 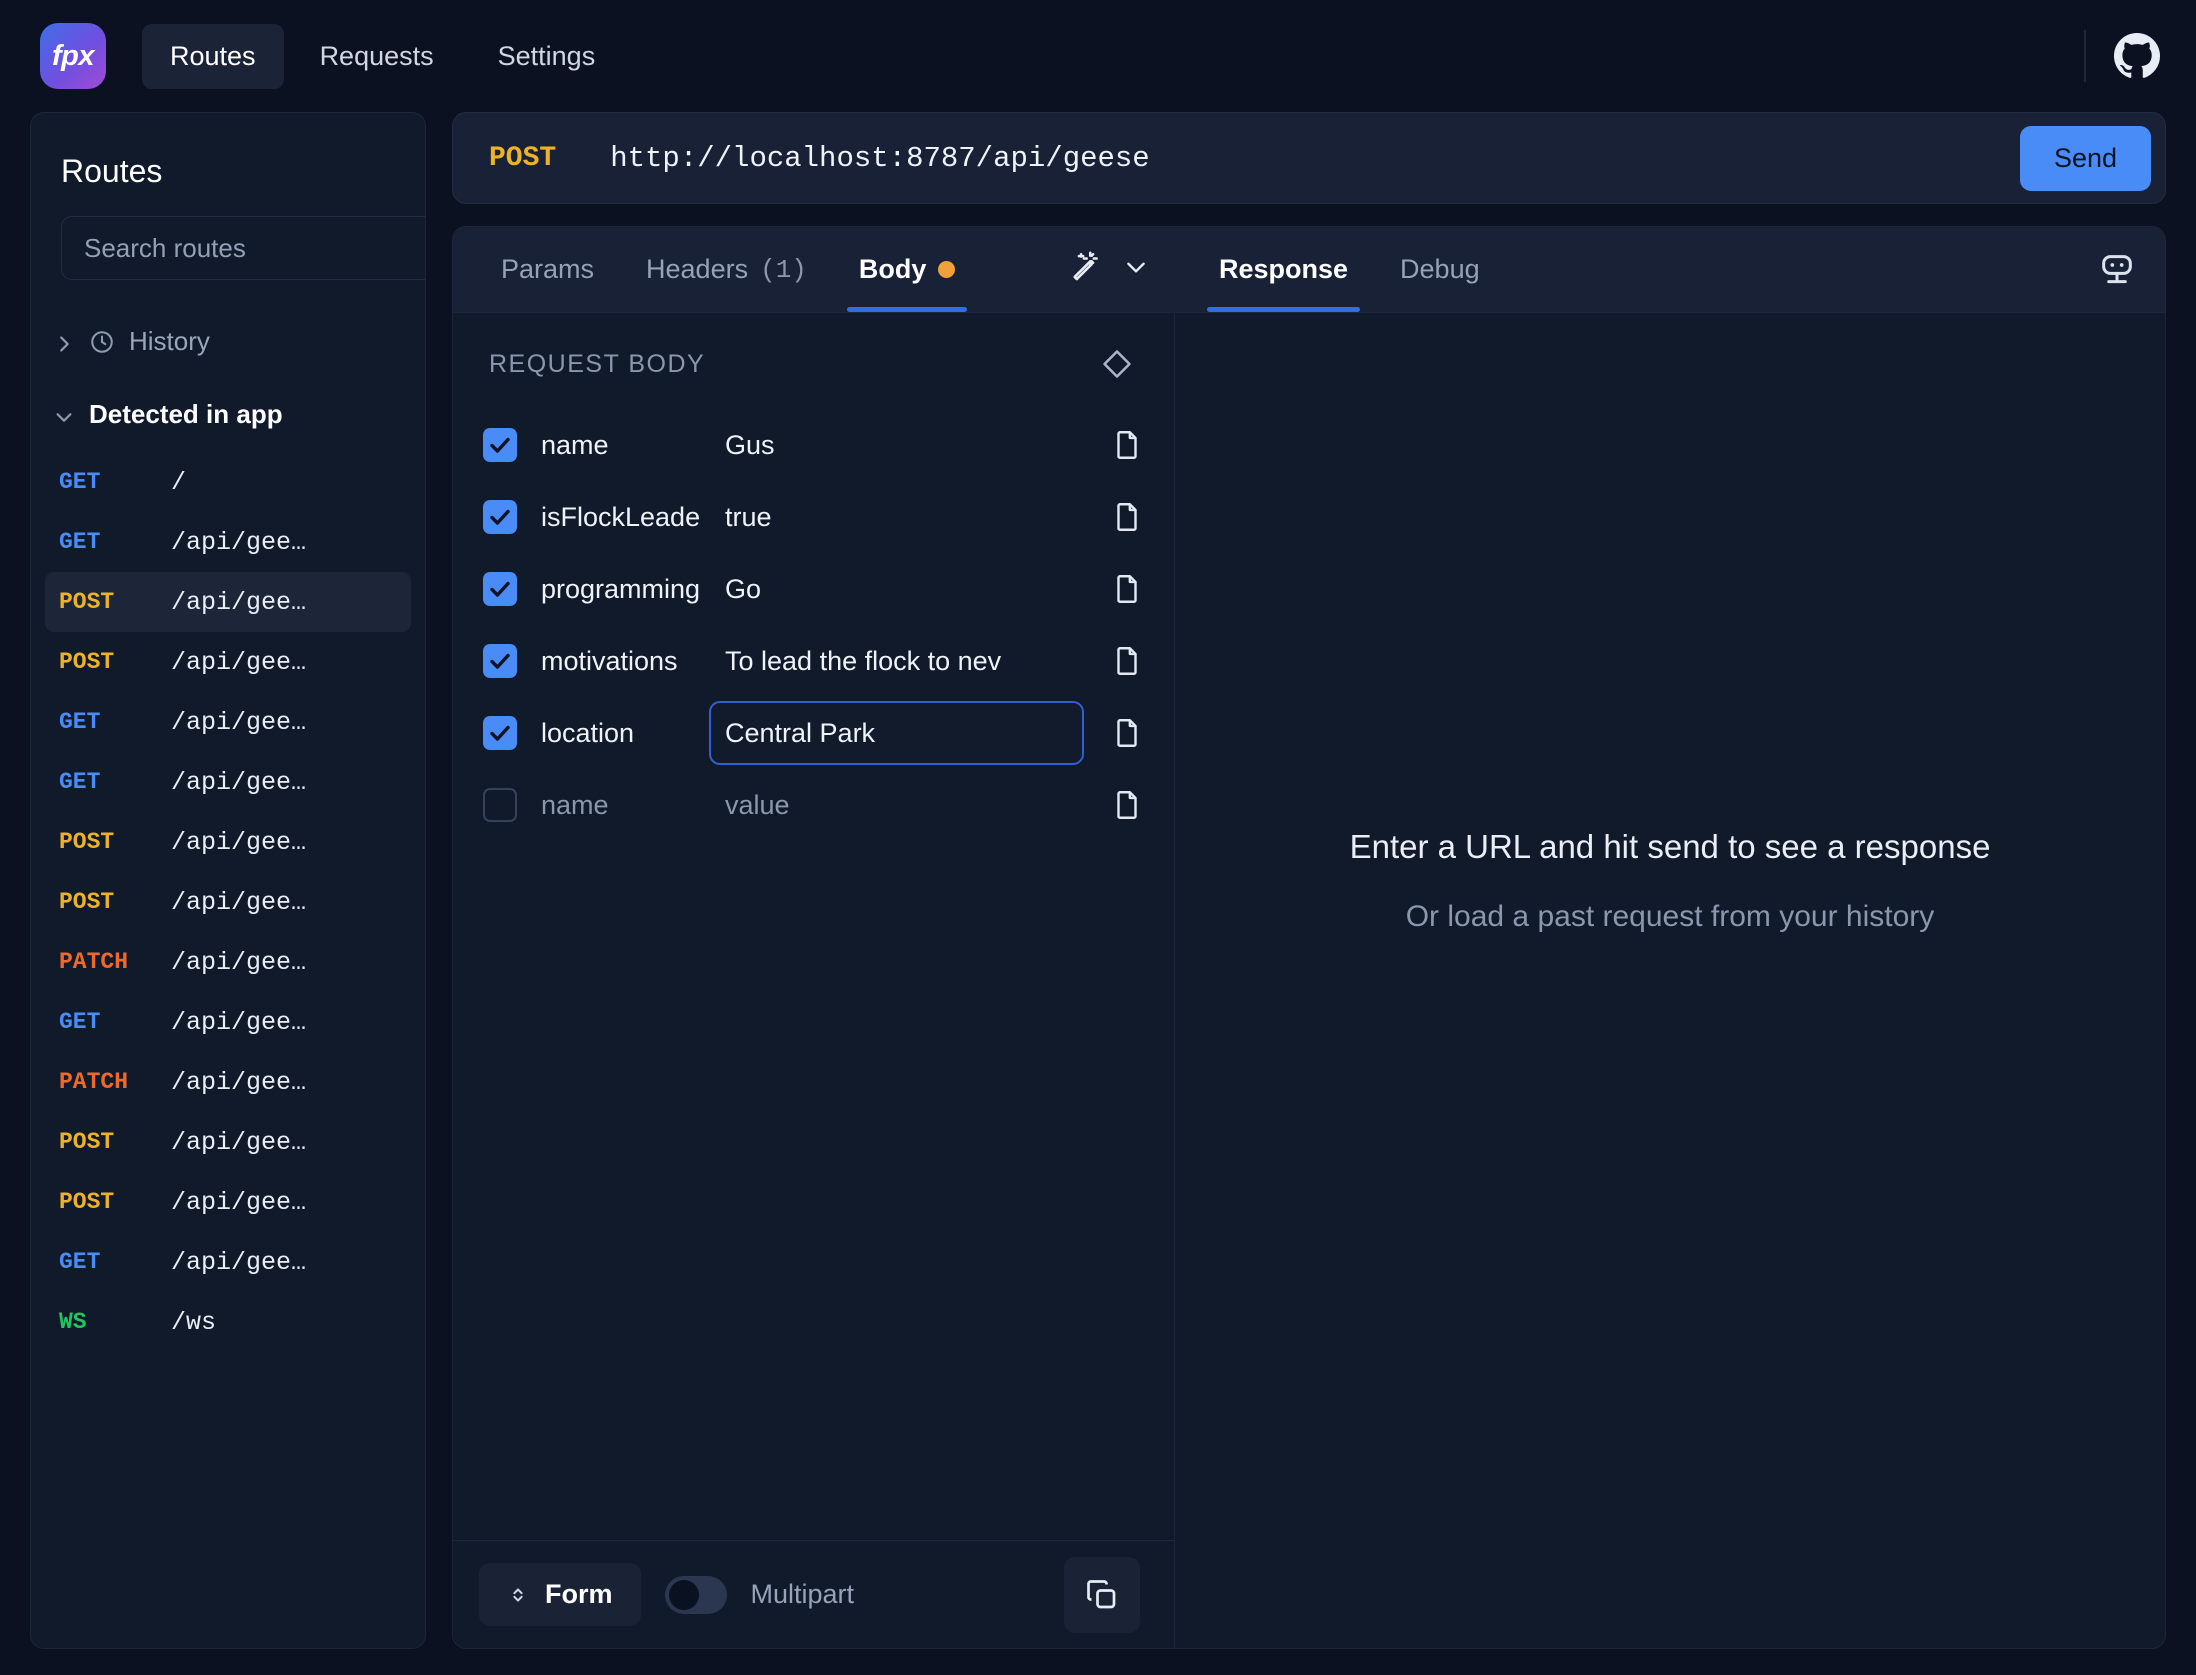 What do you see at coordinates (1117, 364) in the screenshot?
I see `eraser-icon` at bounding box center [1117, 364].